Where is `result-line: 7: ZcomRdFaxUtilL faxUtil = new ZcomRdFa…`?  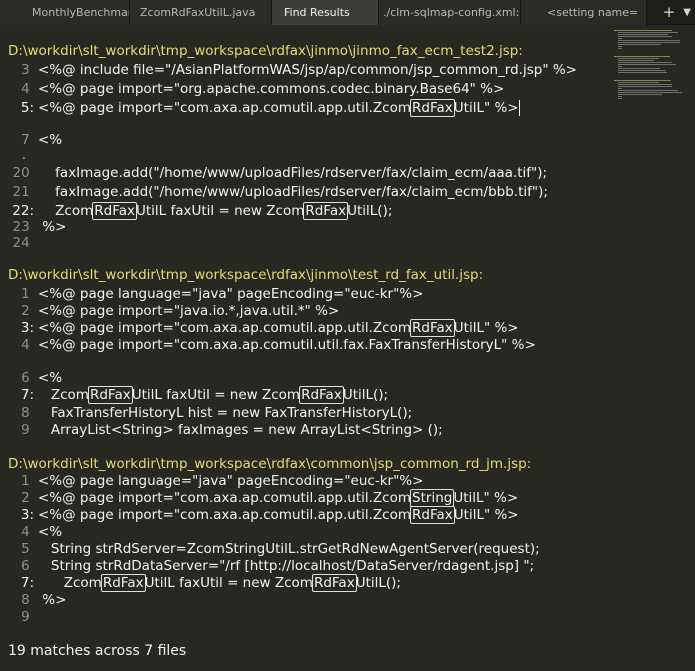 result-line: 7: ZcomRdFaxUtilL faxUtil = new ZcomRdFa… is located at coordinates (305, 395).